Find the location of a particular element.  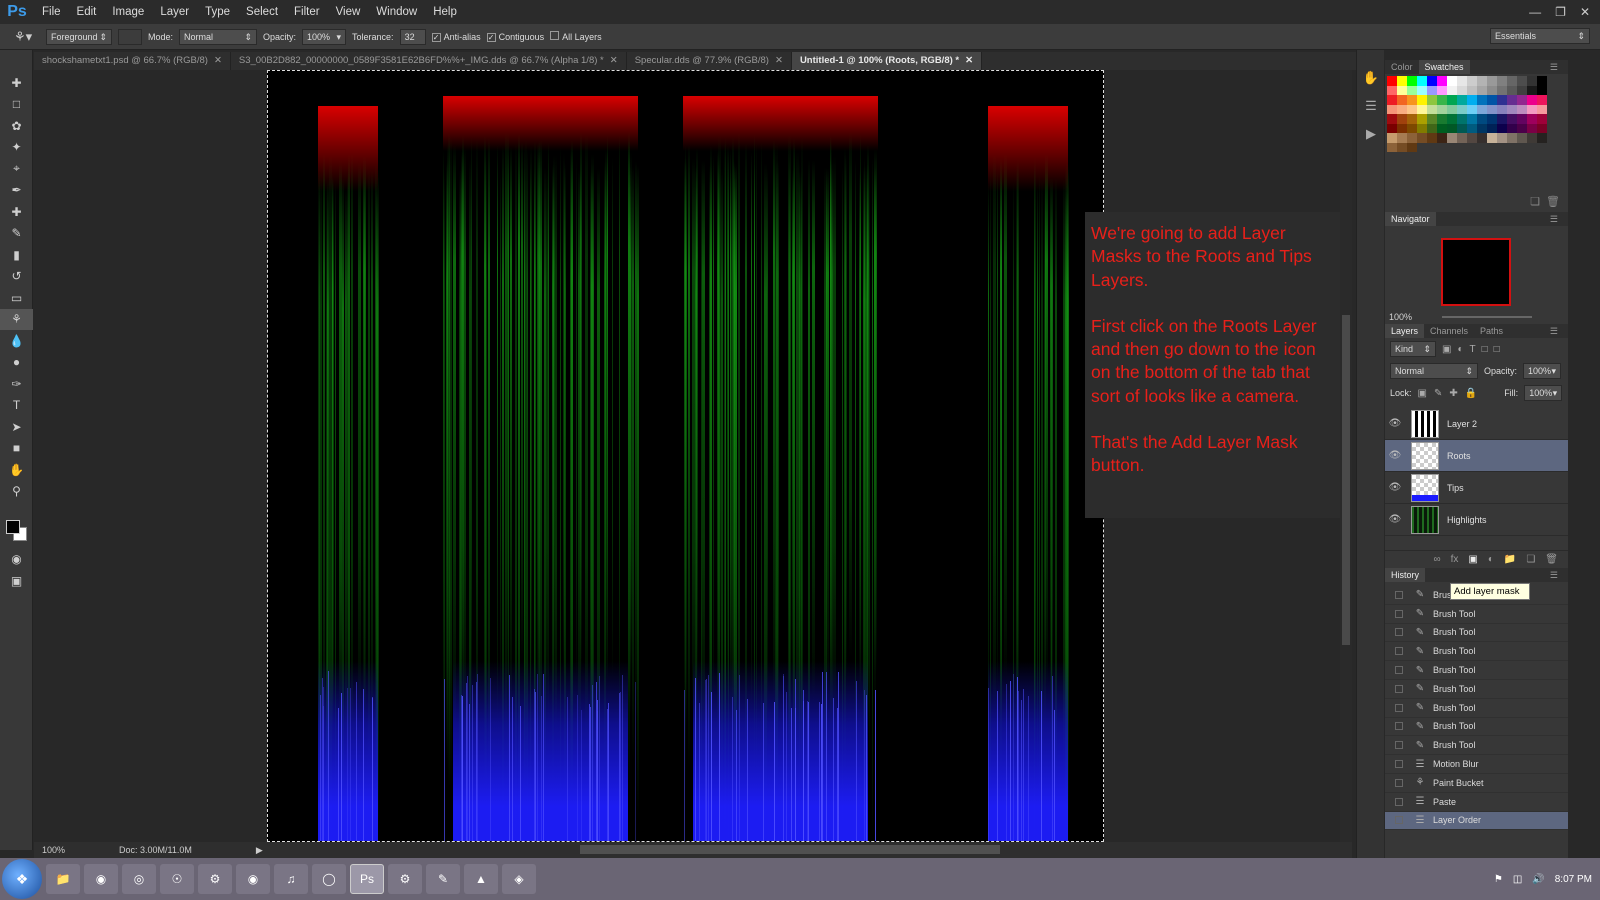

eraser-tool-icon: ▭ is located at coordinates (16, 298).